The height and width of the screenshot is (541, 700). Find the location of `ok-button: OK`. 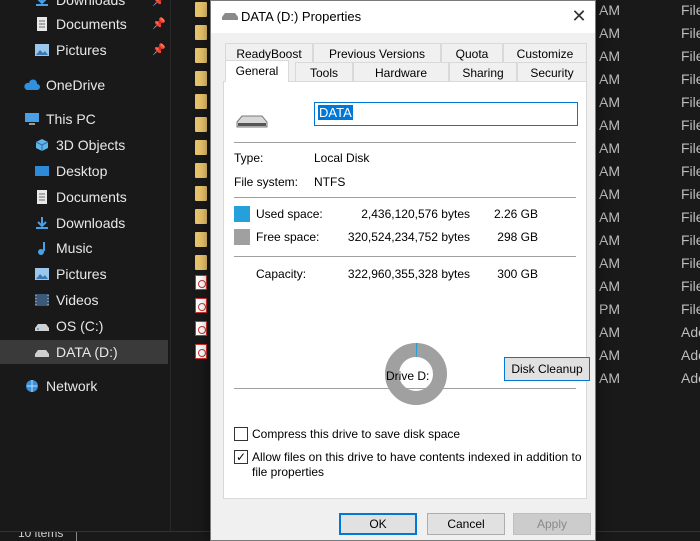

ok-button: OK is located at coordinates (378, 524).